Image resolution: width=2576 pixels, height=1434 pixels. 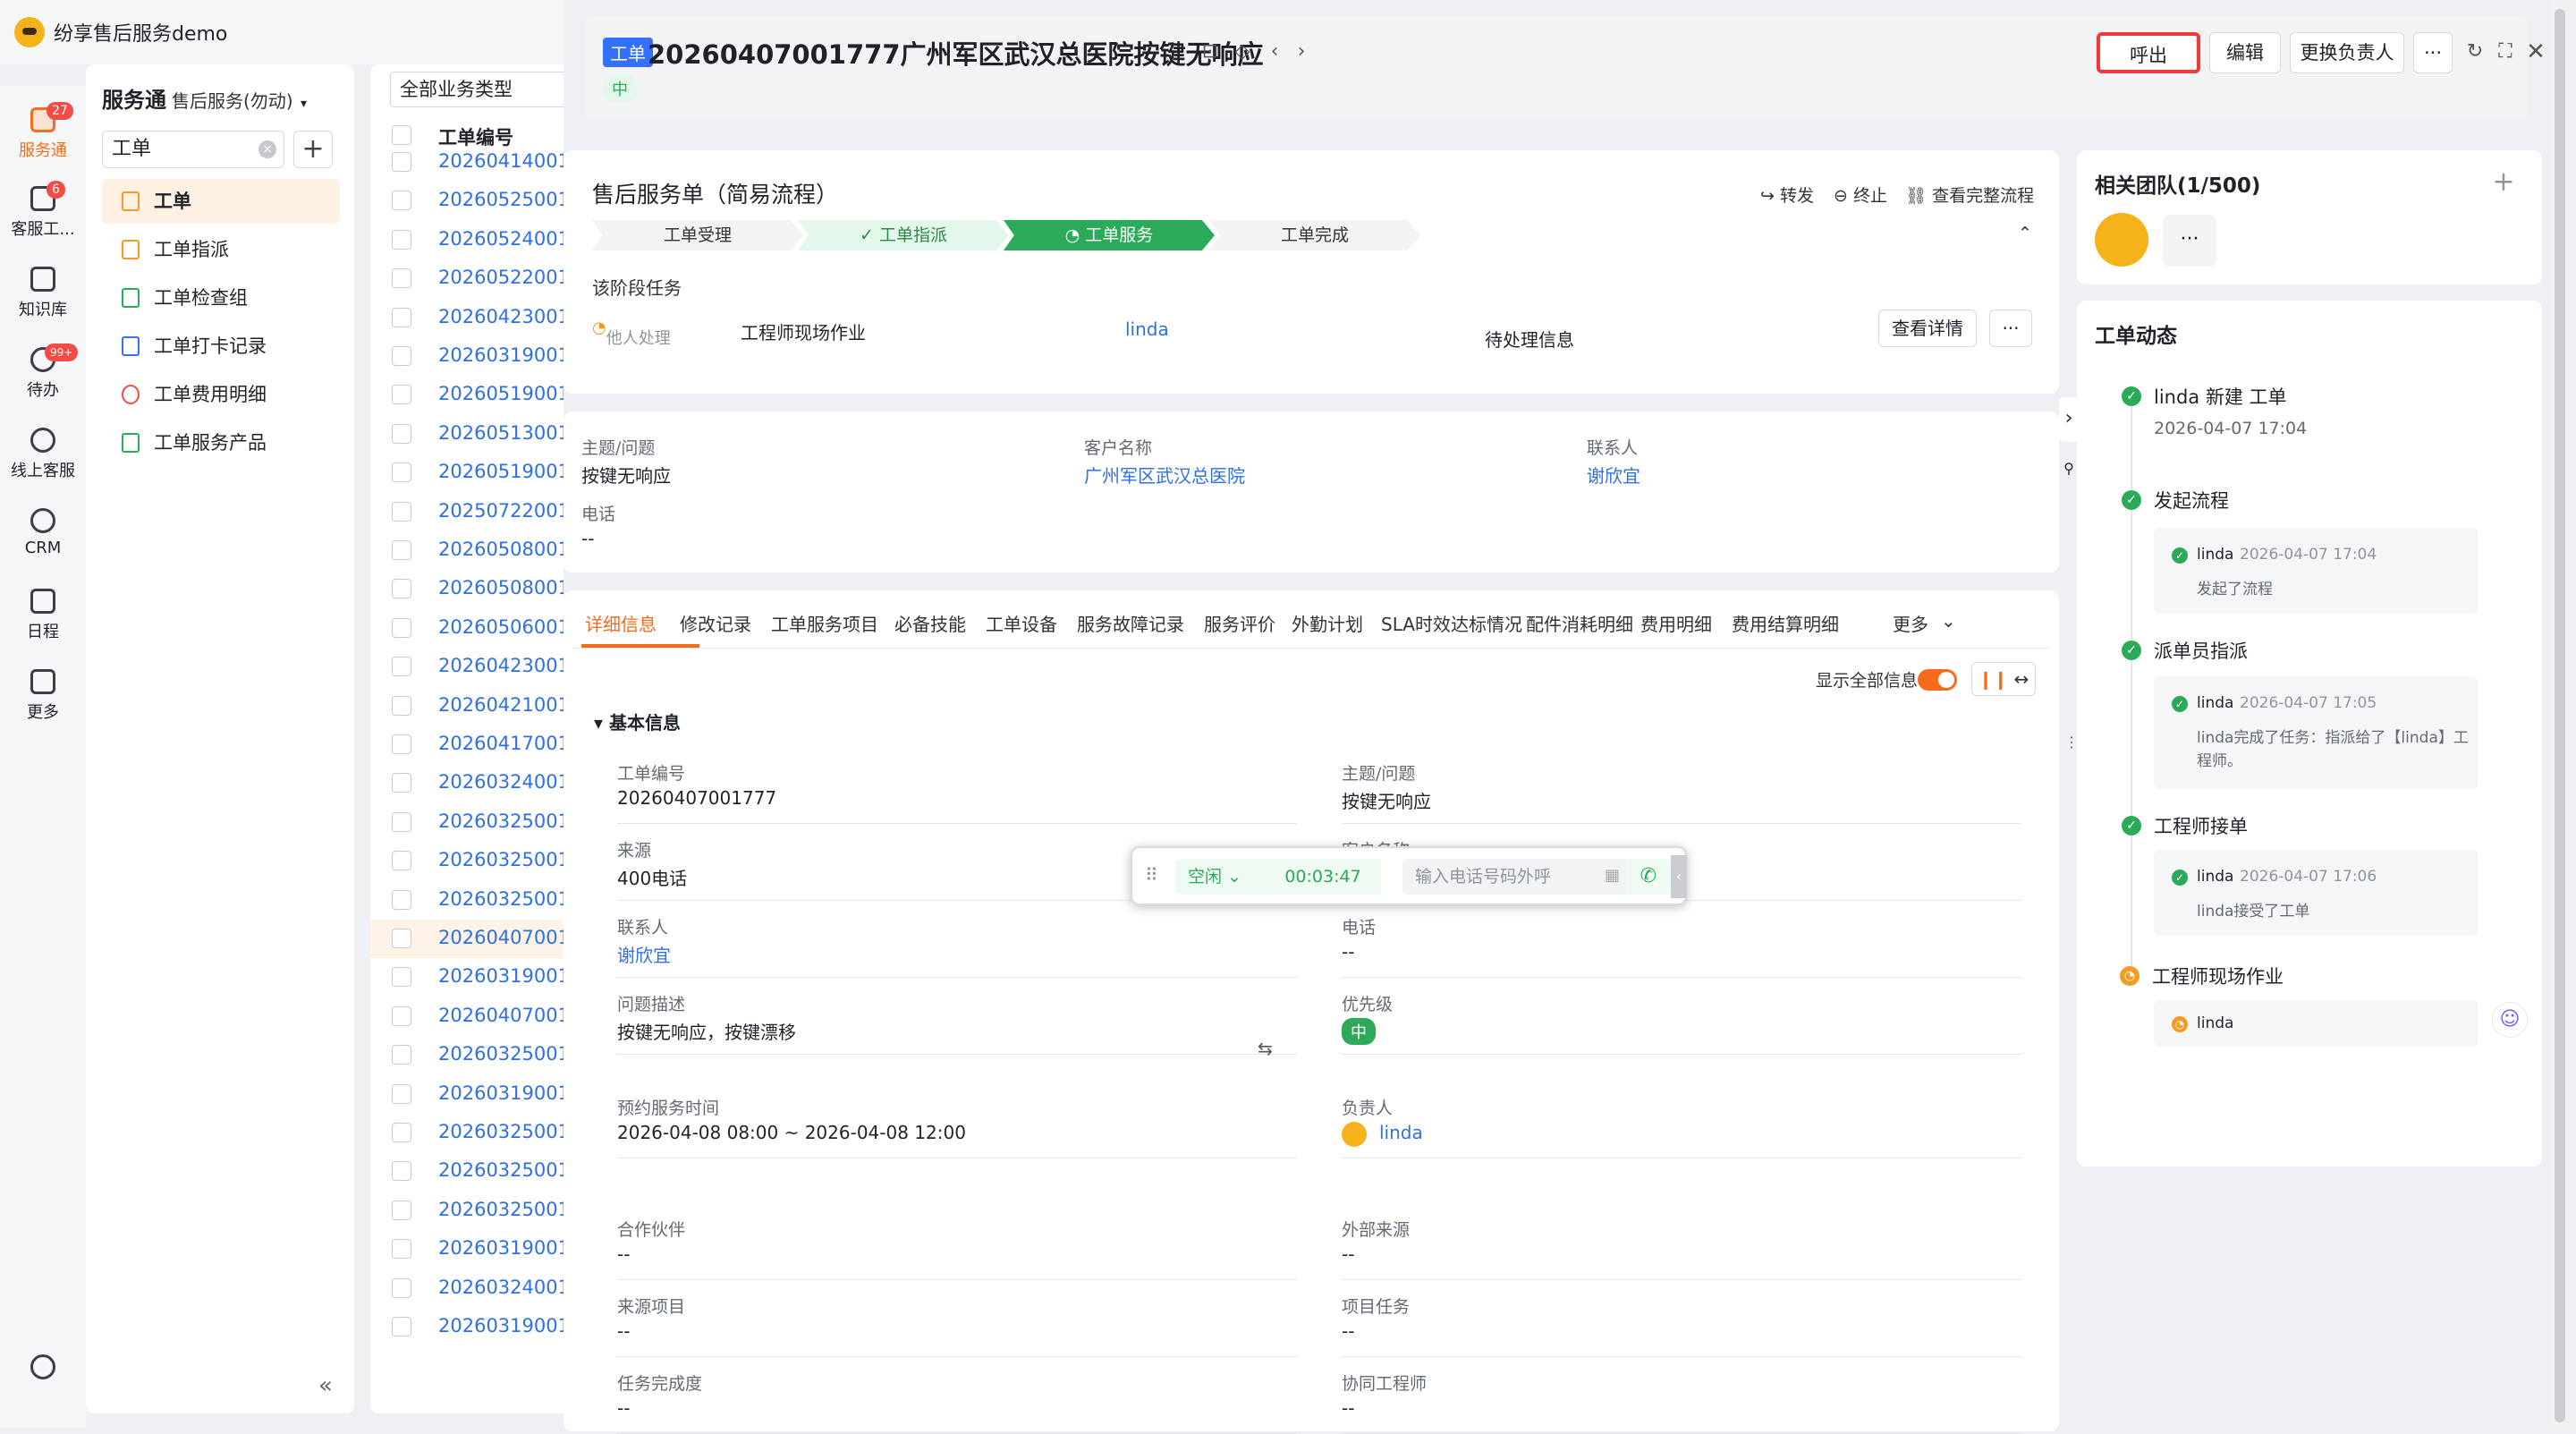 I want to click on list-item: 202605240017, so click(x=467, y=240).